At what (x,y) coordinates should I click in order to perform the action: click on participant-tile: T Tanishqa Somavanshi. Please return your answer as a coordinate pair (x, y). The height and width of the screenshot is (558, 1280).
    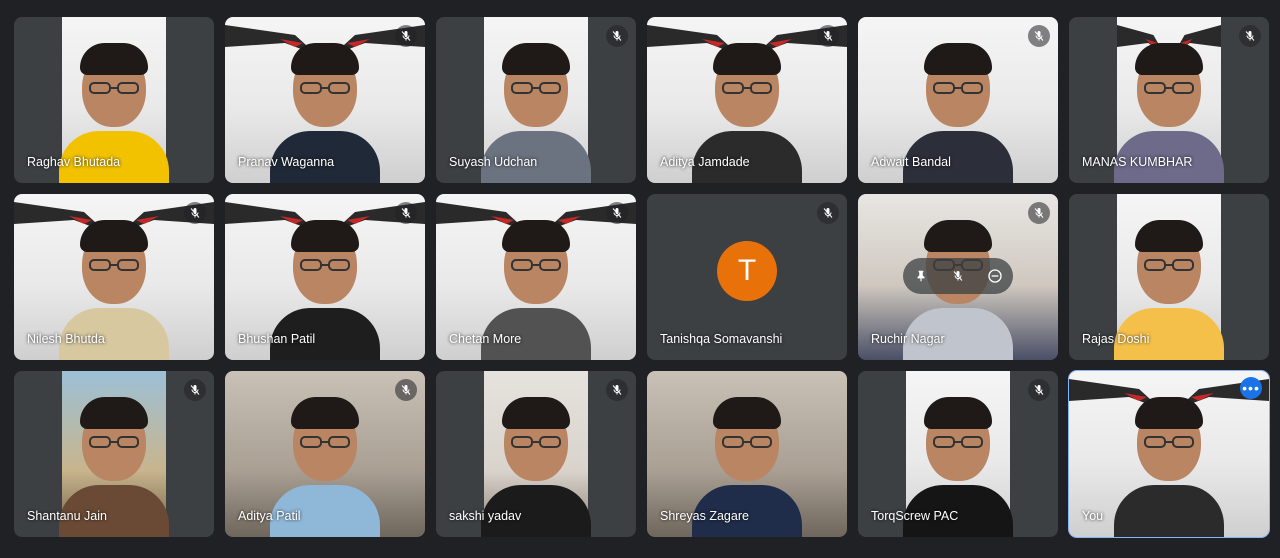
    Looking at the image, I should click on (747, 277).